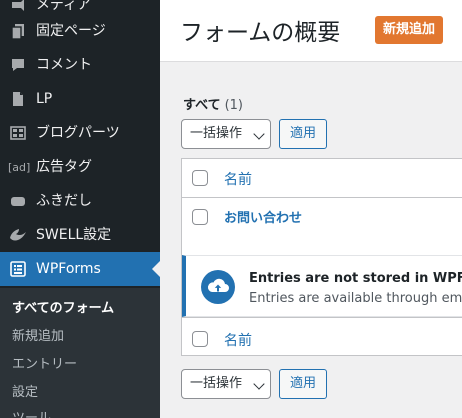 The width and height of the screenshot is (462, 418). I want to click on submenu-all-forms: すべてのフォーム, so click(63, 309).